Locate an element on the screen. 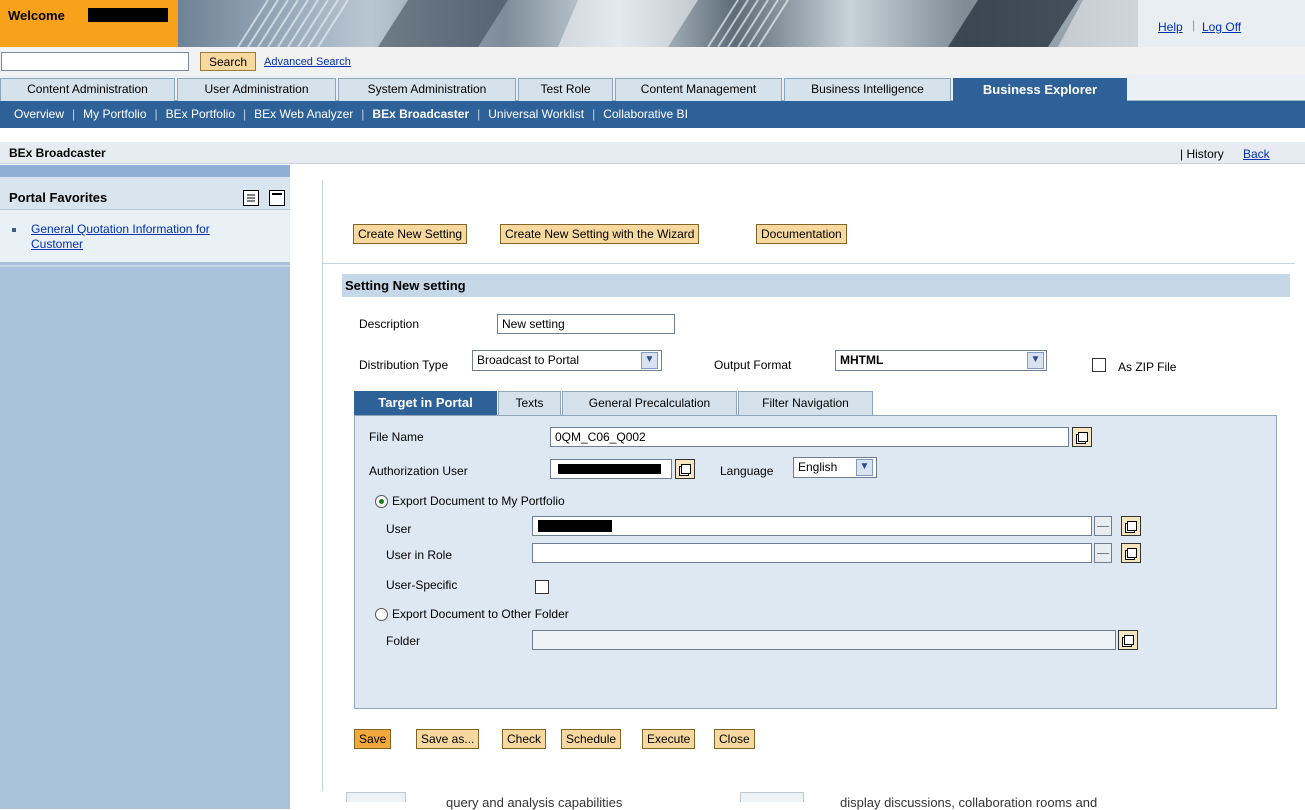 This screenshot has height=810, width=1305. tab-business-explorer: Business Explorer is located at coordinates (1040, 89).